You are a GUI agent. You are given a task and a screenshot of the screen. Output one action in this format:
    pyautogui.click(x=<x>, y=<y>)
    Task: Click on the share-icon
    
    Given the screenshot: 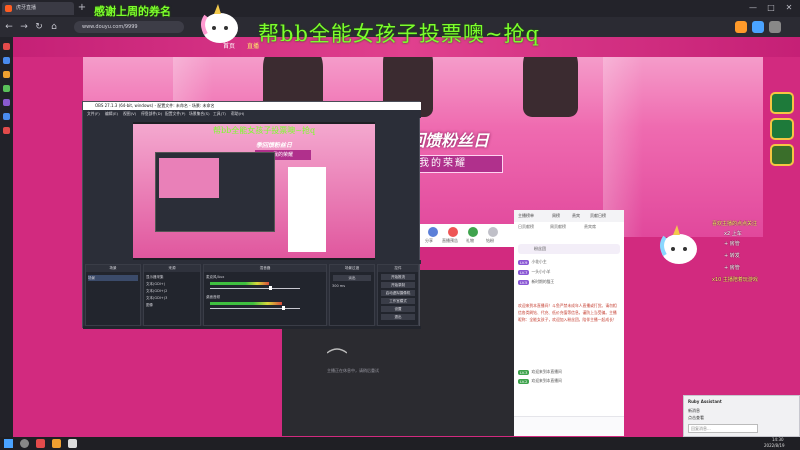 What is the action you would take?
    pyautogui.click(x=433, y=232)
    